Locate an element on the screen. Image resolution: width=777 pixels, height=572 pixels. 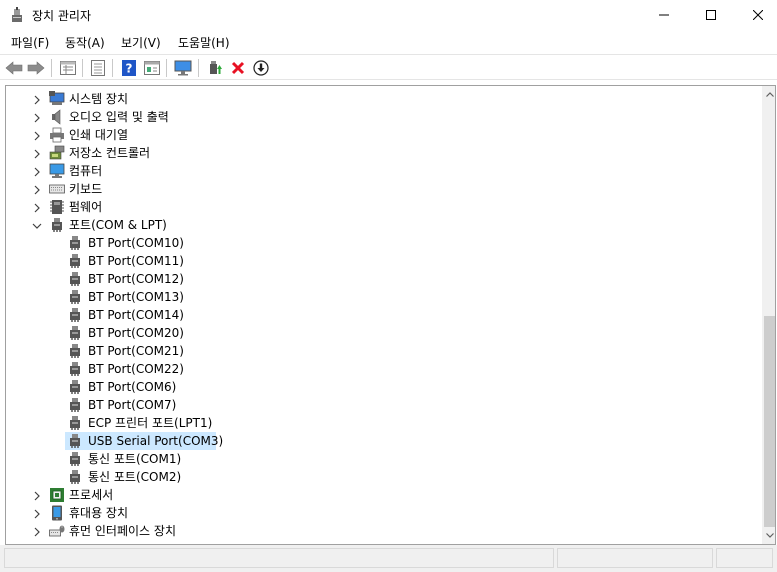
expand-toggle is located at coordinates (37, 225).